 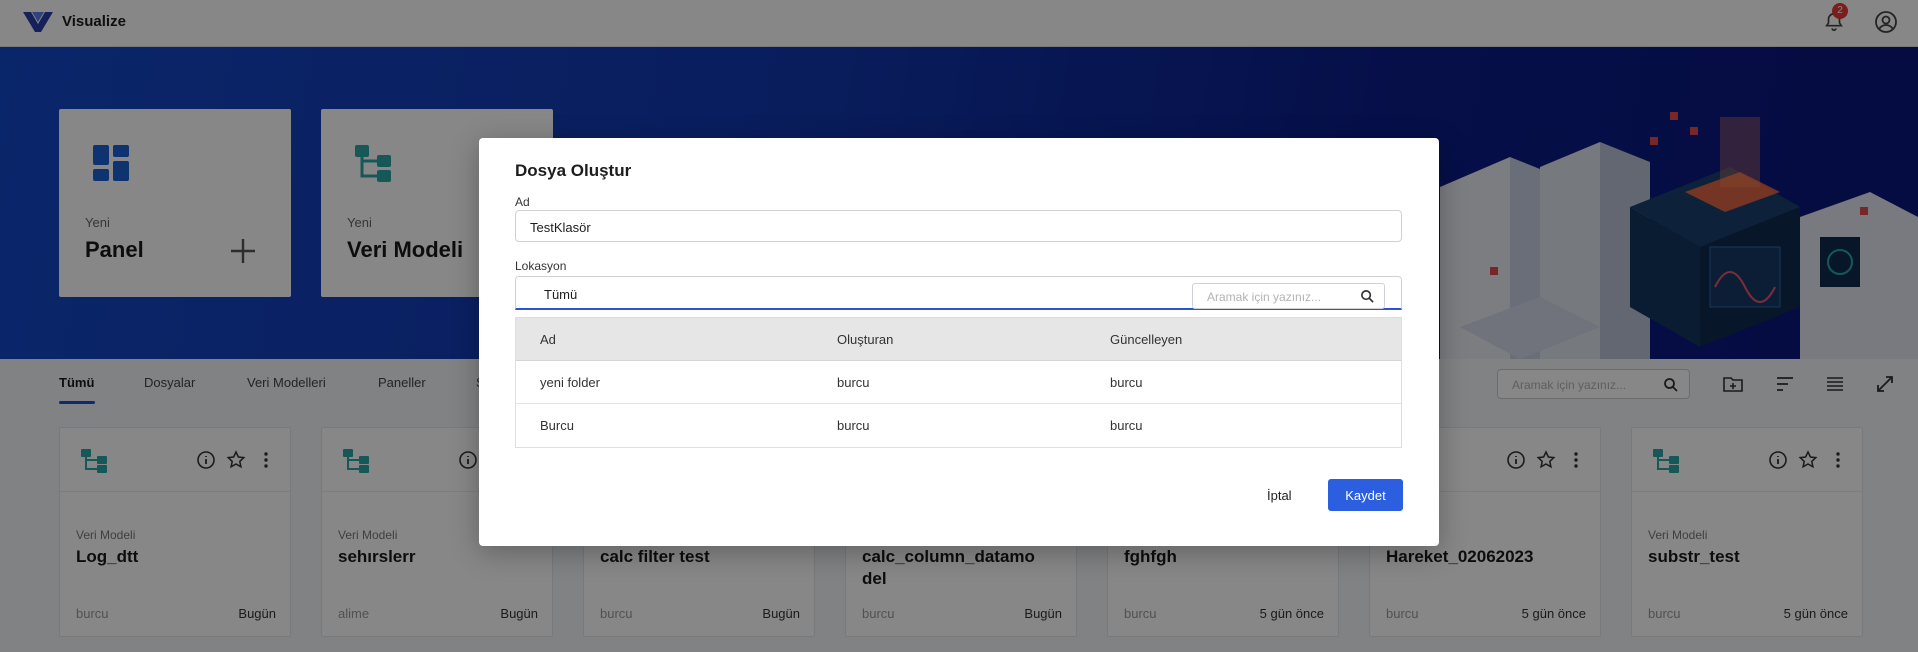 I want to click on cancel-button: İptal, so click(x=1279, y=495).